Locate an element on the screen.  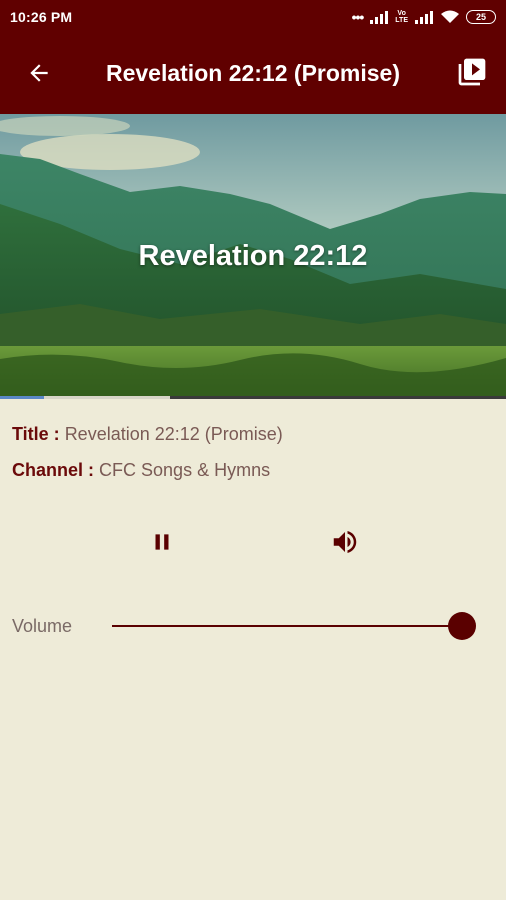
volume-button is located at coordinates (345, 544).